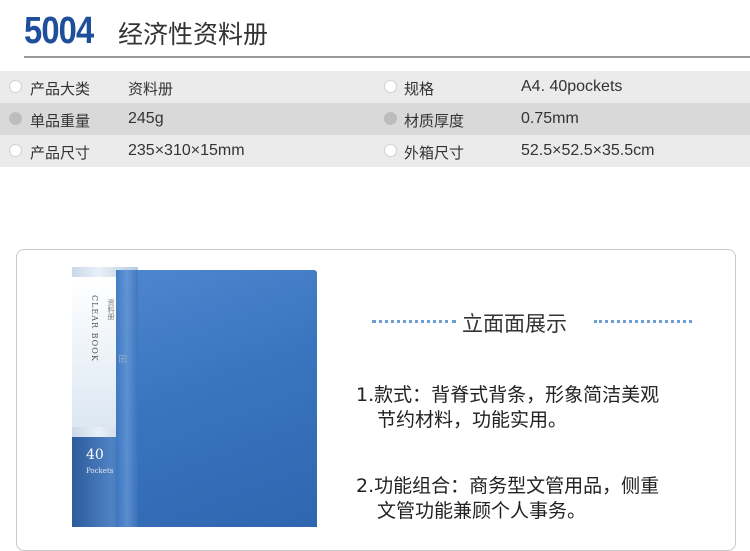 The height and width of the screenshot is (551, 750). I want to click on spec-value: 235×310×15mm, so click(186, 150).